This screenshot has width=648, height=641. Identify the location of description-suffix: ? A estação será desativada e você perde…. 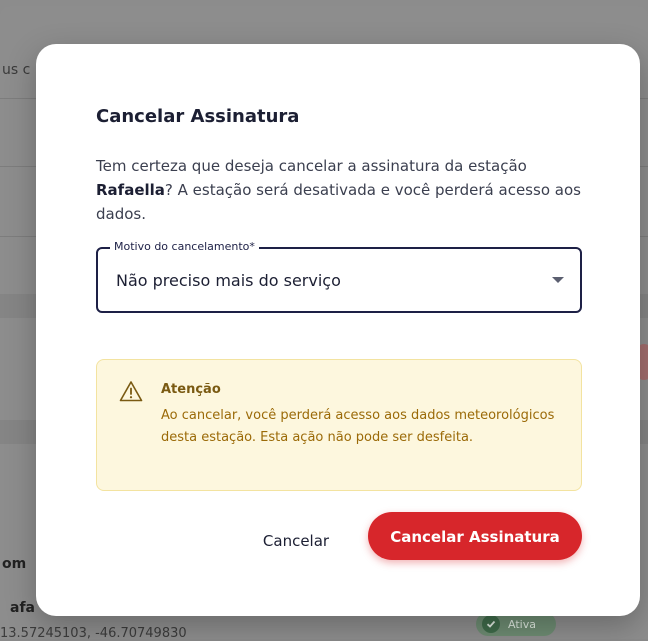
(338, 202).